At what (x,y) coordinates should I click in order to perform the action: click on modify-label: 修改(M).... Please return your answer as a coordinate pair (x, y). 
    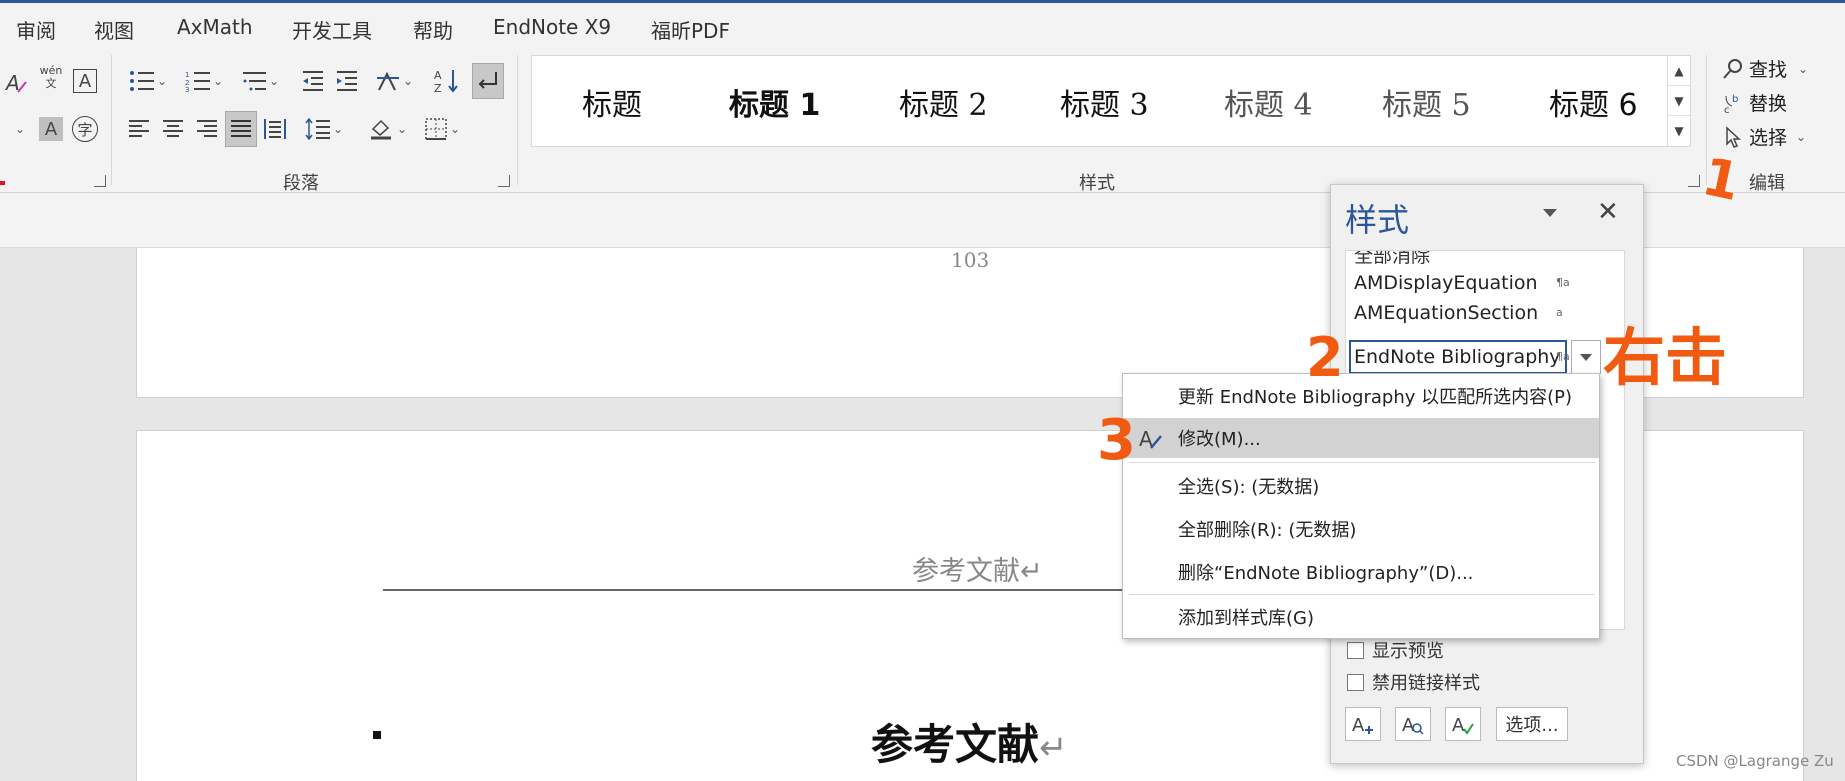
    Looking at the image, I should click on (1219, 439).